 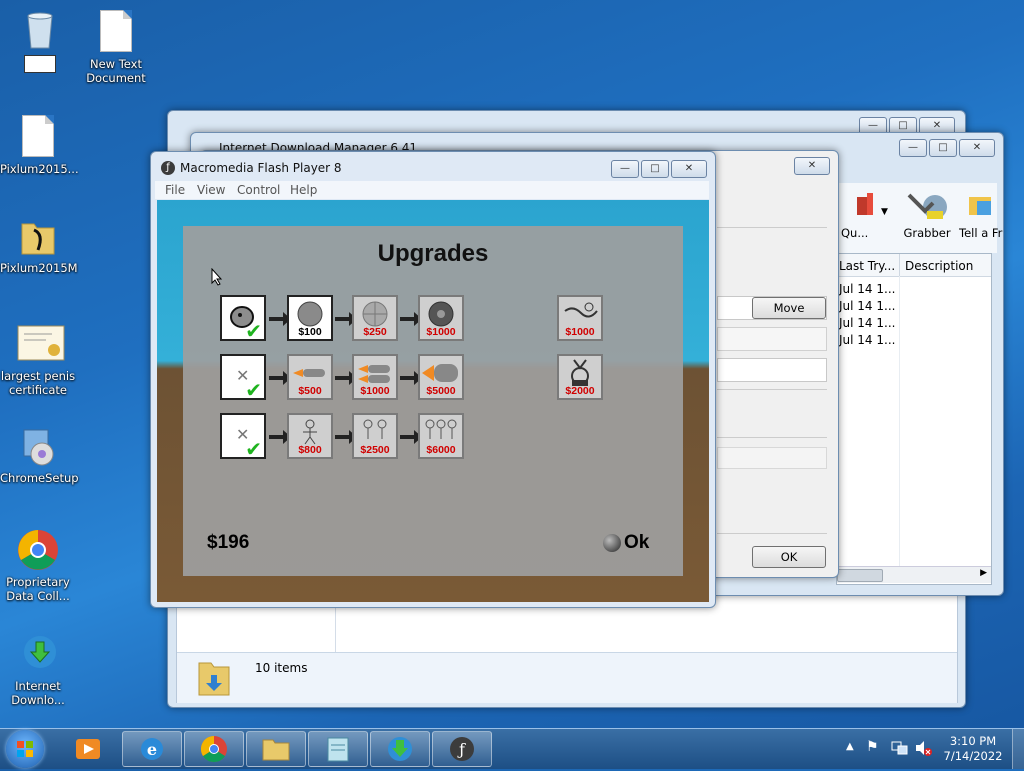 What do you see at coordinates (38, 359) in the screenshot?
I see `certificate-icon: largest penis certificate` at bounding box center [38, 359].